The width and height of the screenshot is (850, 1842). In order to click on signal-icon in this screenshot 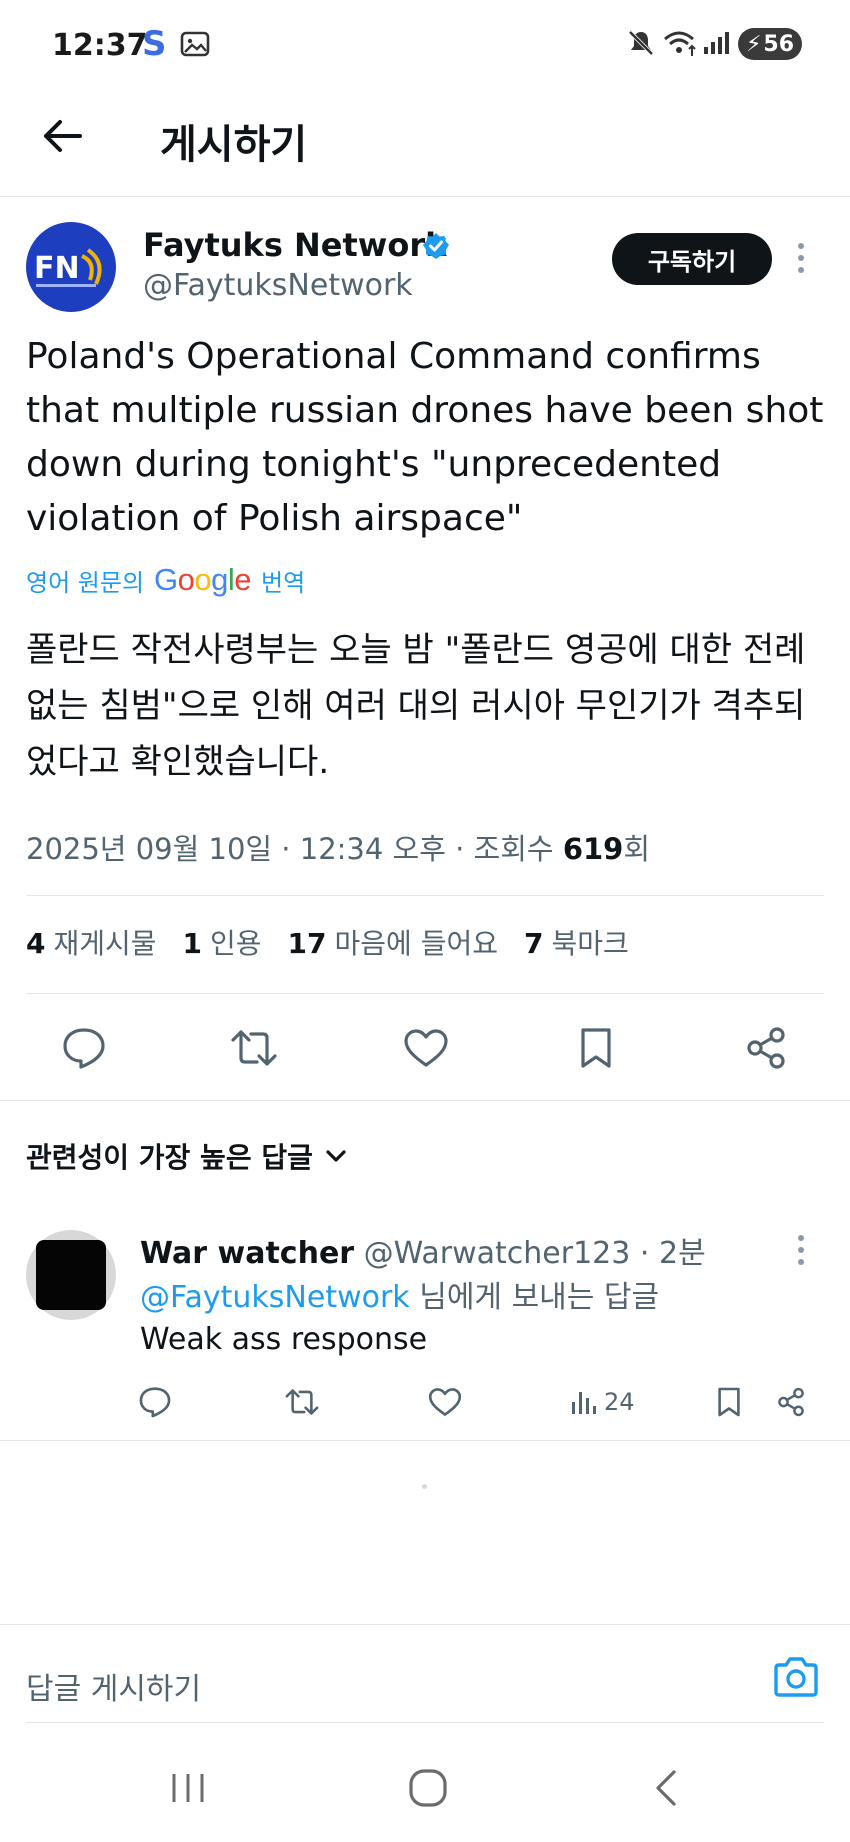, I will do `click(717, 43)`.